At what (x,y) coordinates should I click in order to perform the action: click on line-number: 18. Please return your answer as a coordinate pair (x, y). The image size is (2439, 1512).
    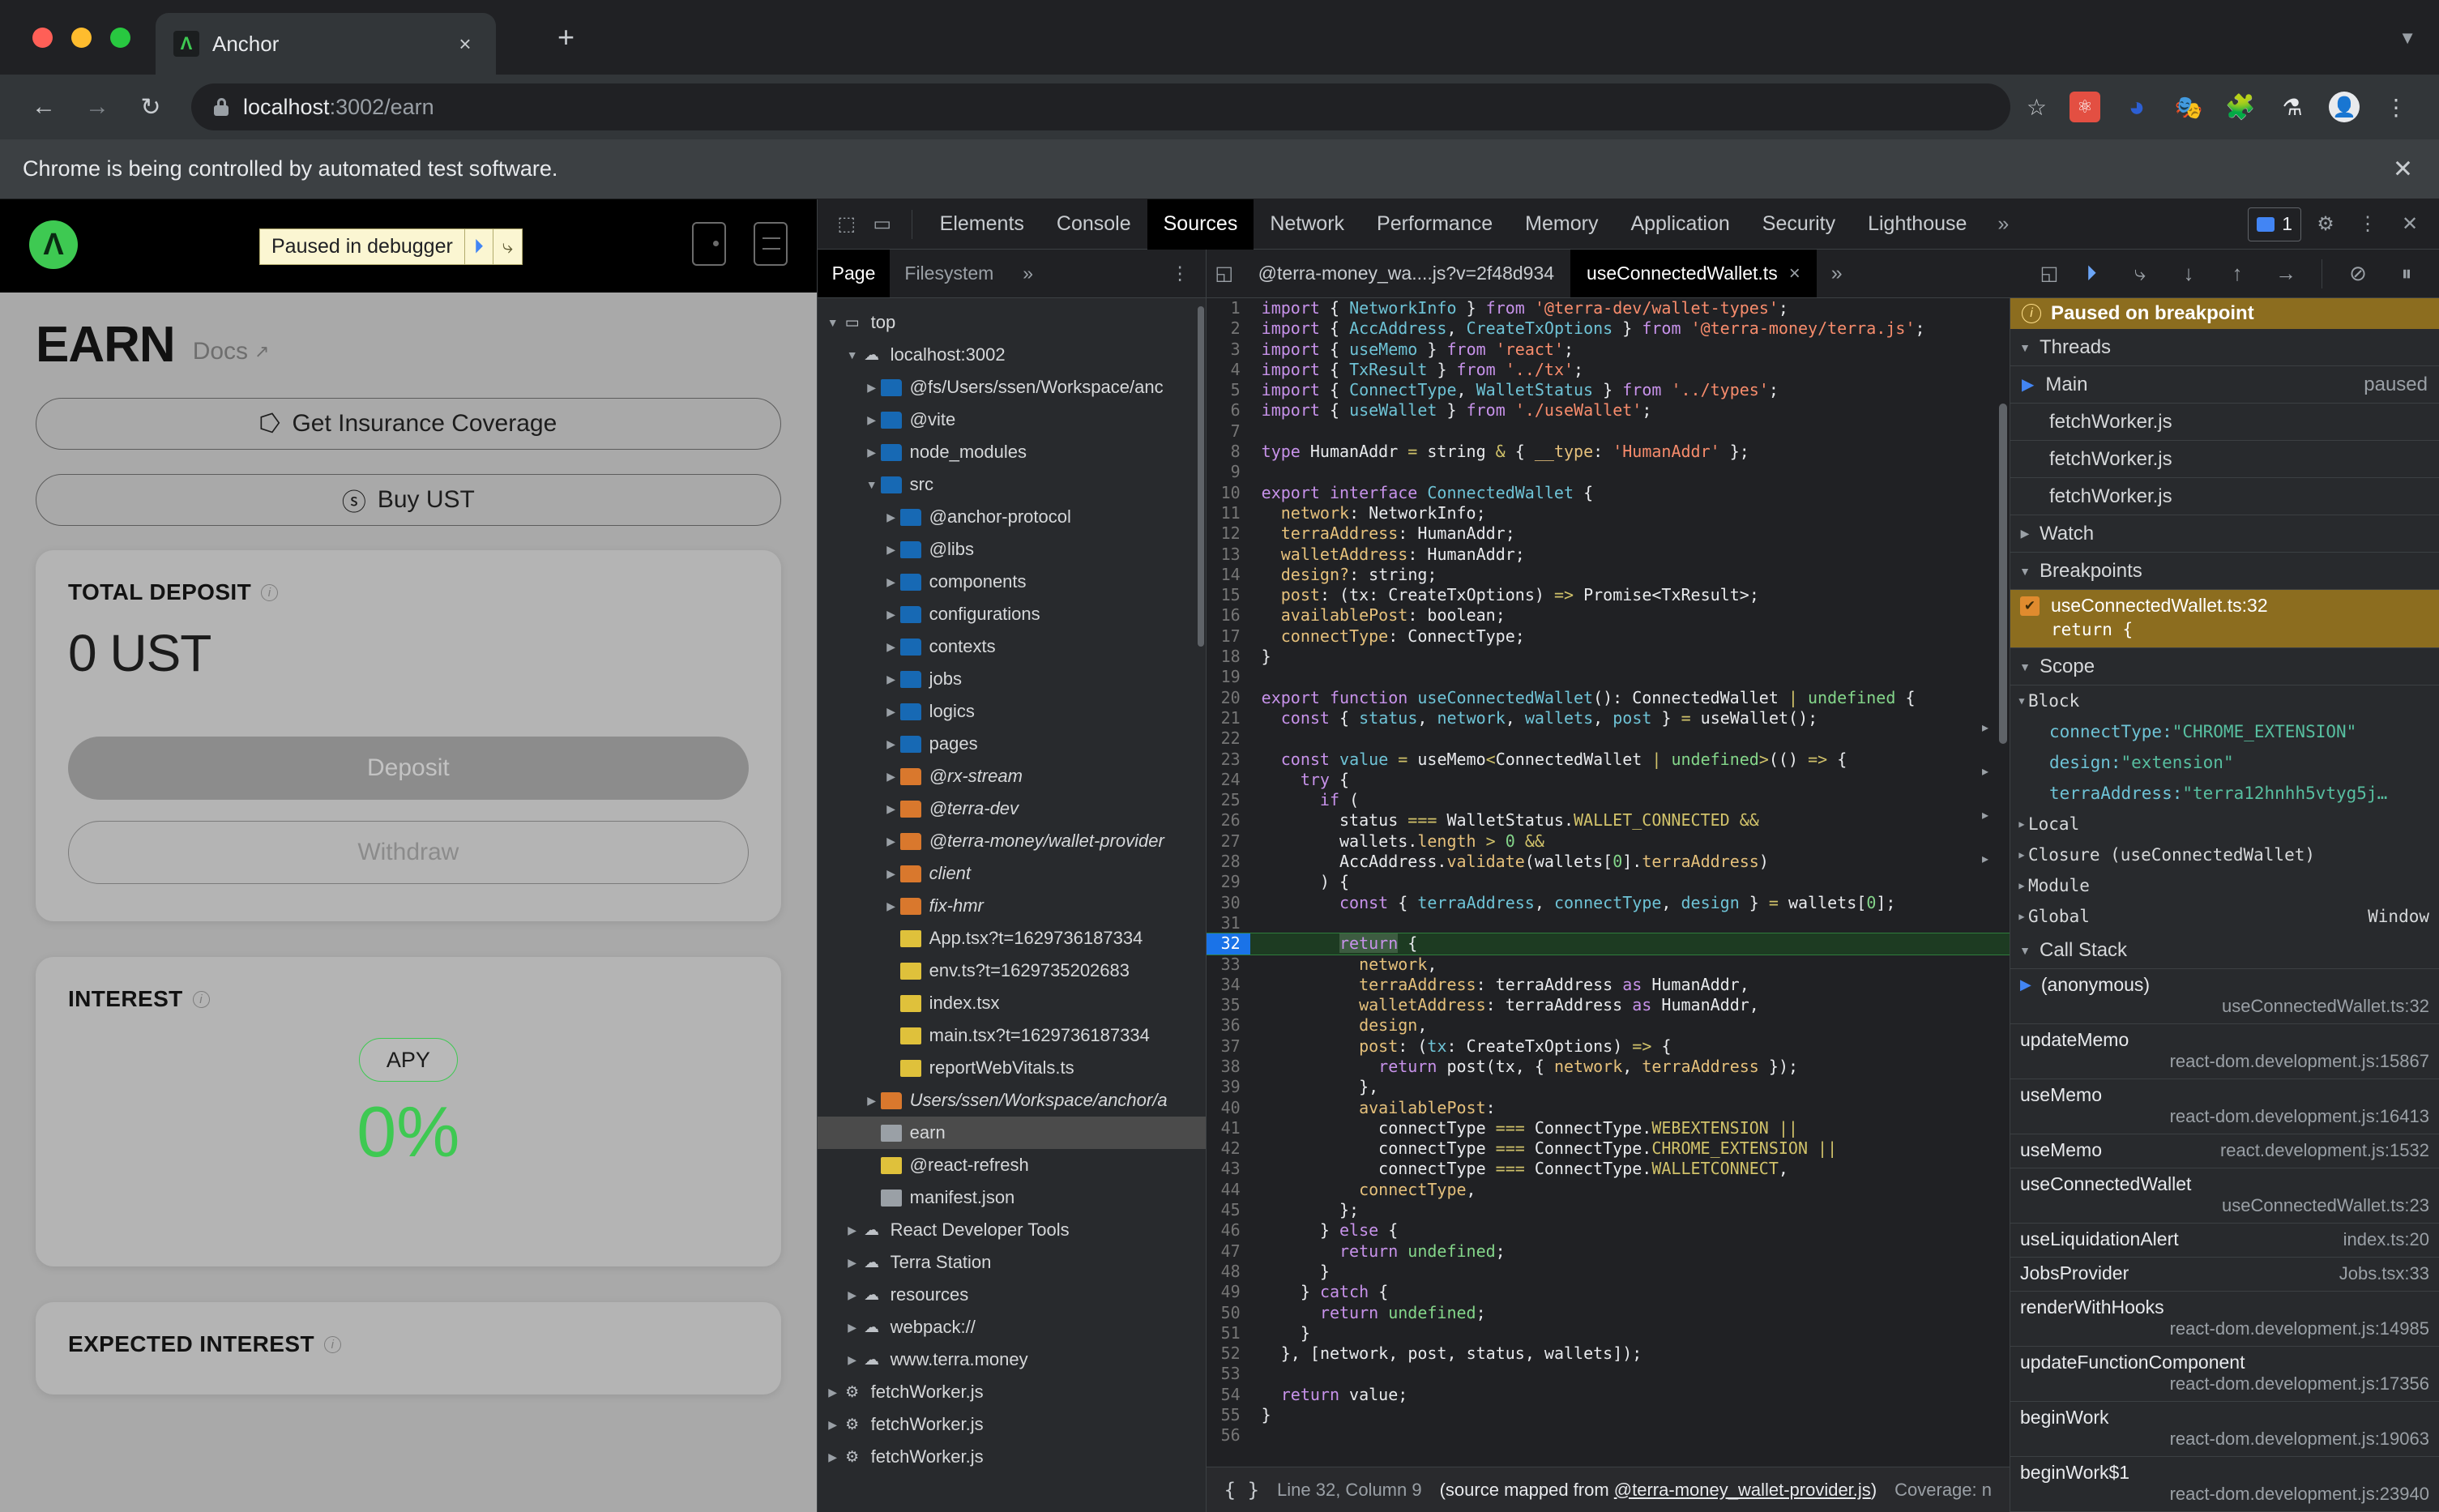
    Looking at the image, I should click on (1228, 657).